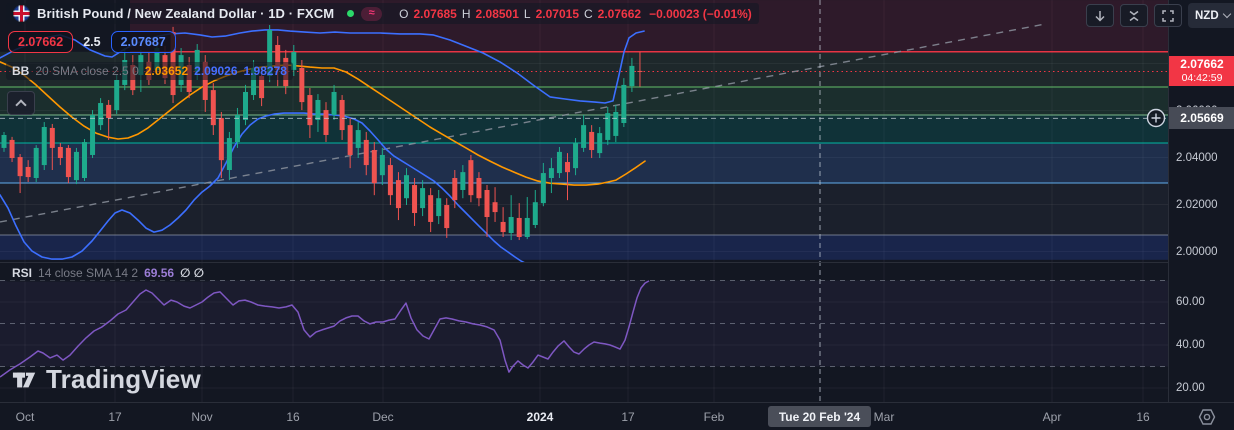 The image size is (1234, 430). I want to click on low-label: L, so click(527, 13).